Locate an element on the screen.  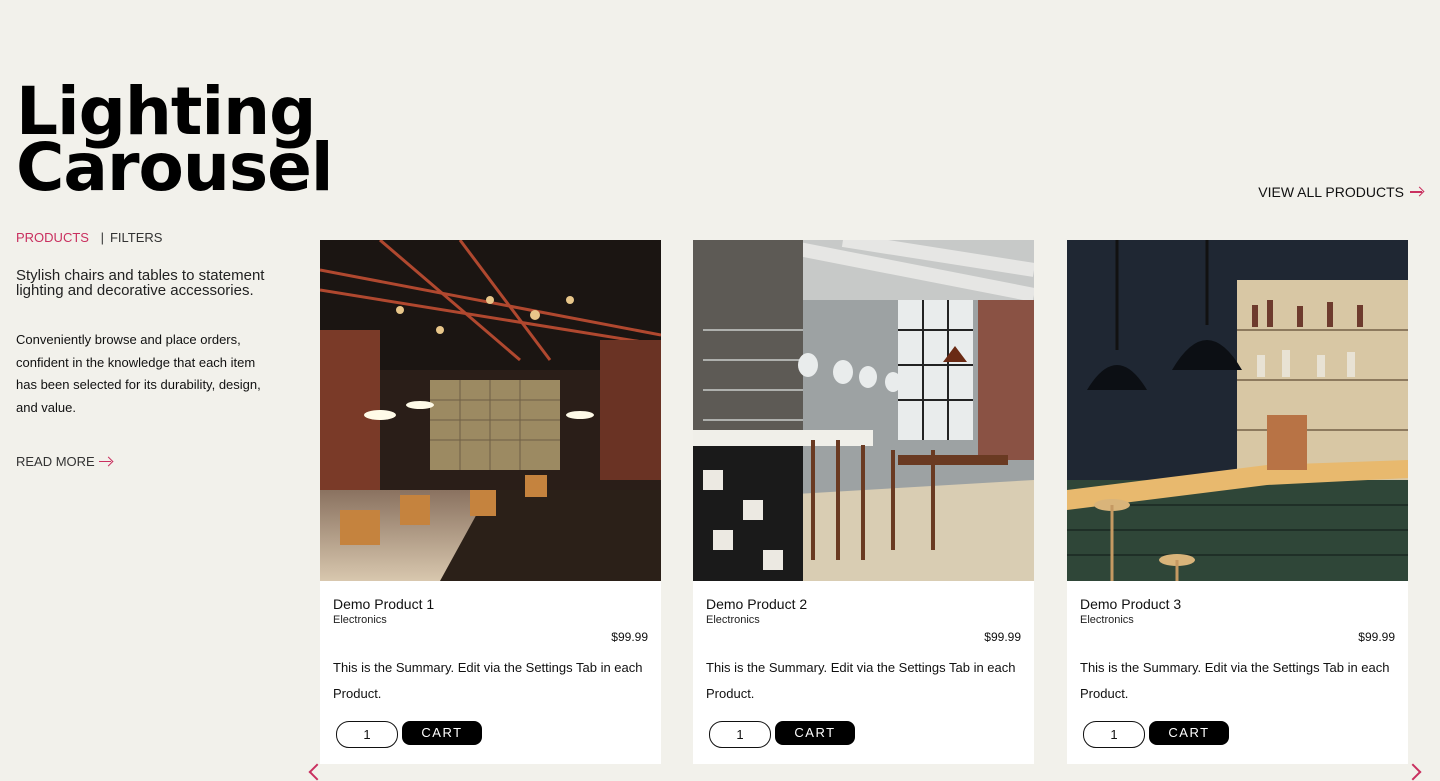
product-image-bar is located at coordinates (863, 410).